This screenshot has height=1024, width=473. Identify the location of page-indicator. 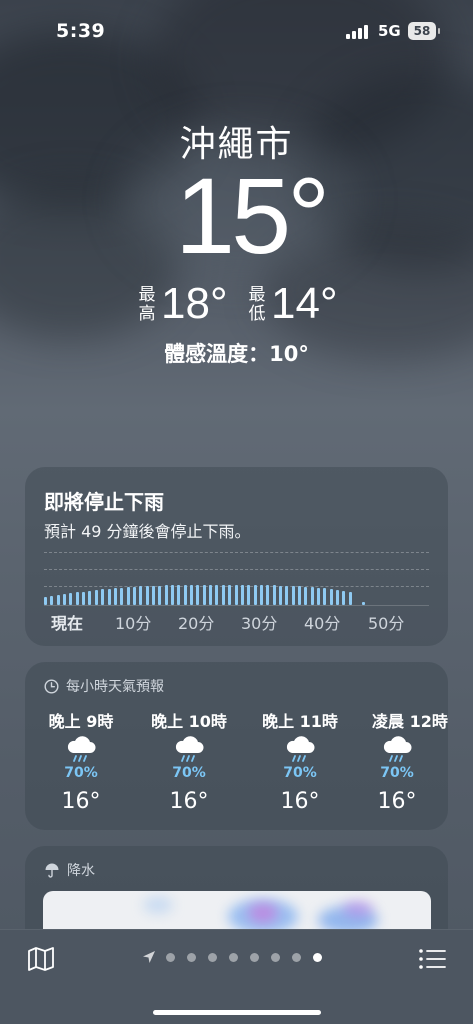
(238, 957).